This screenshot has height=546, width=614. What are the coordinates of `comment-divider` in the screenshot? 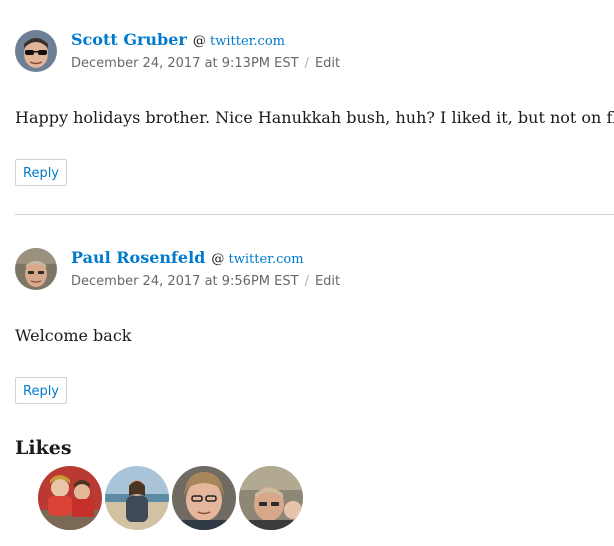 It's located at (314, 214).